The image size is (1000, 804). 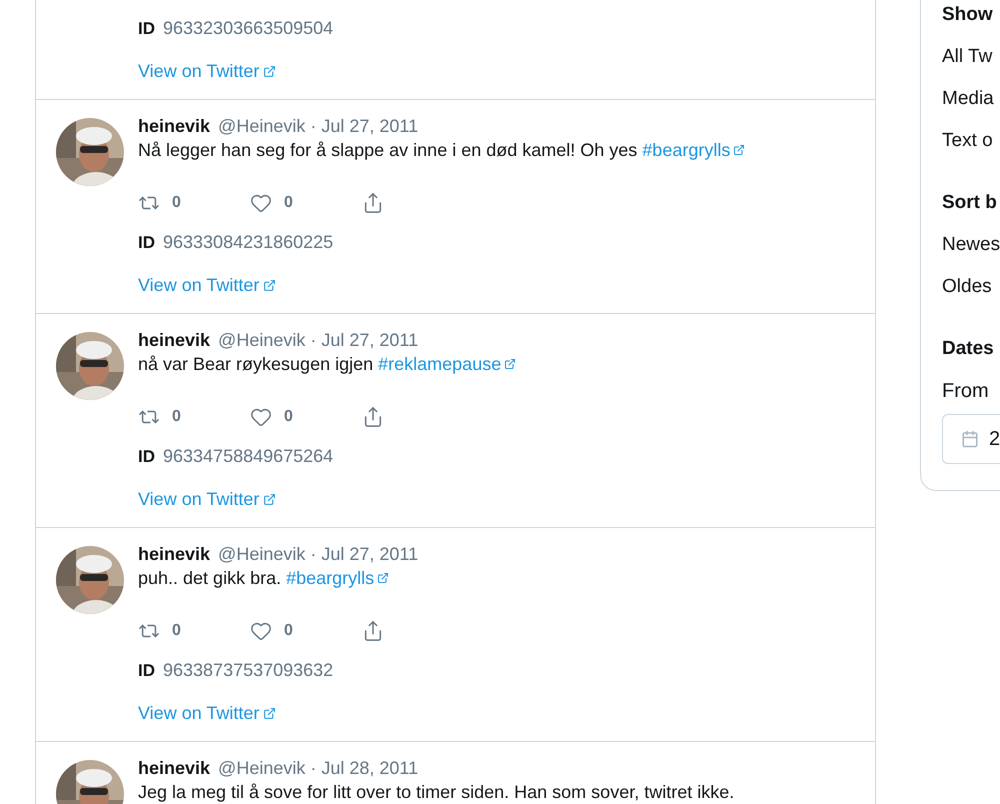 I want to click on filter-option: Newes, so click(x=971, y=245).